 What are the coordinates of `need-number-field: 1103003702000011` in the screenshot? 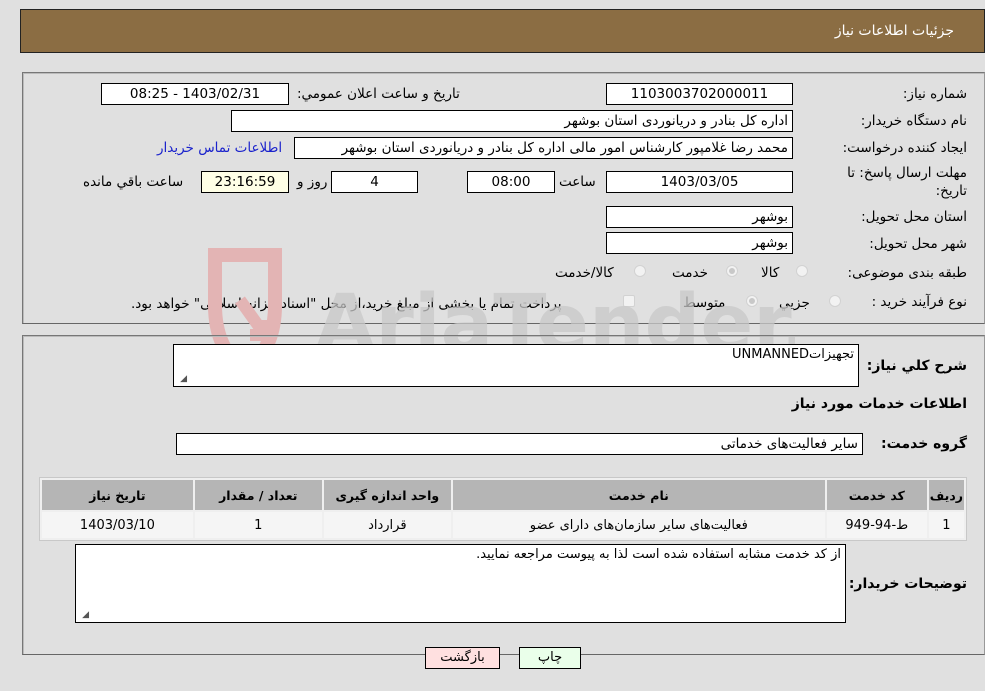 It's located at (699, 94).